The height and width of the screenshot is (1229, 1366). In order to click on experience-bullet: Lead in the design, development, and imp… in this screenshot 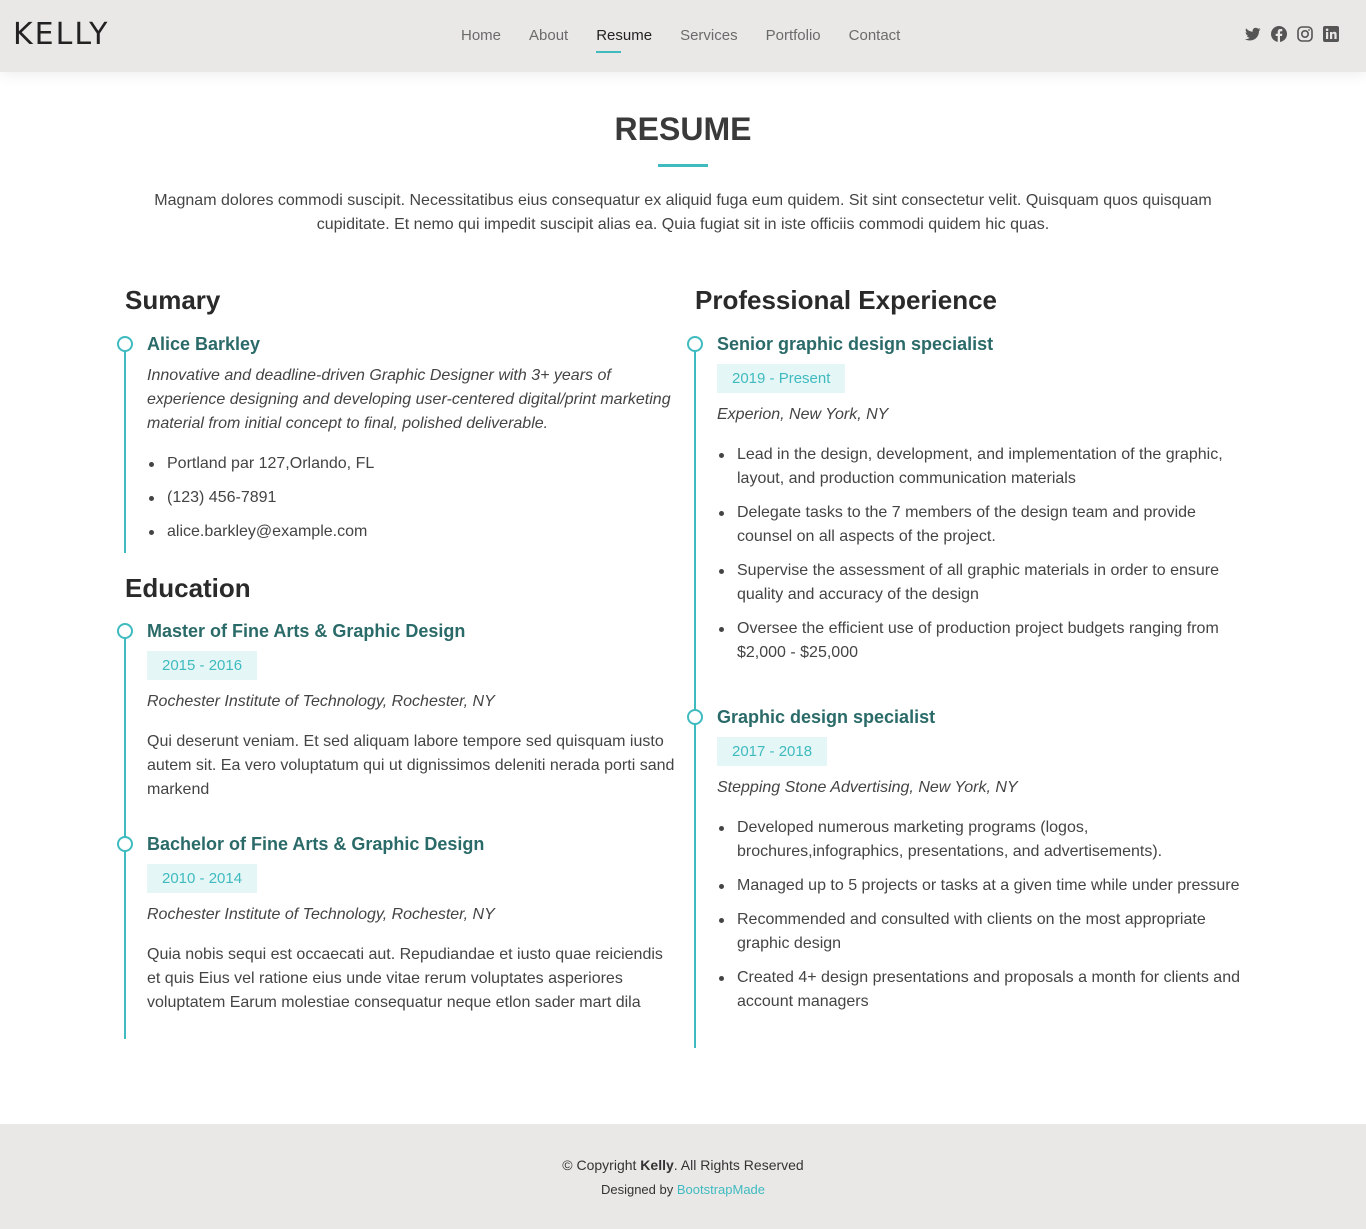, I will do `click(982, 467)`.